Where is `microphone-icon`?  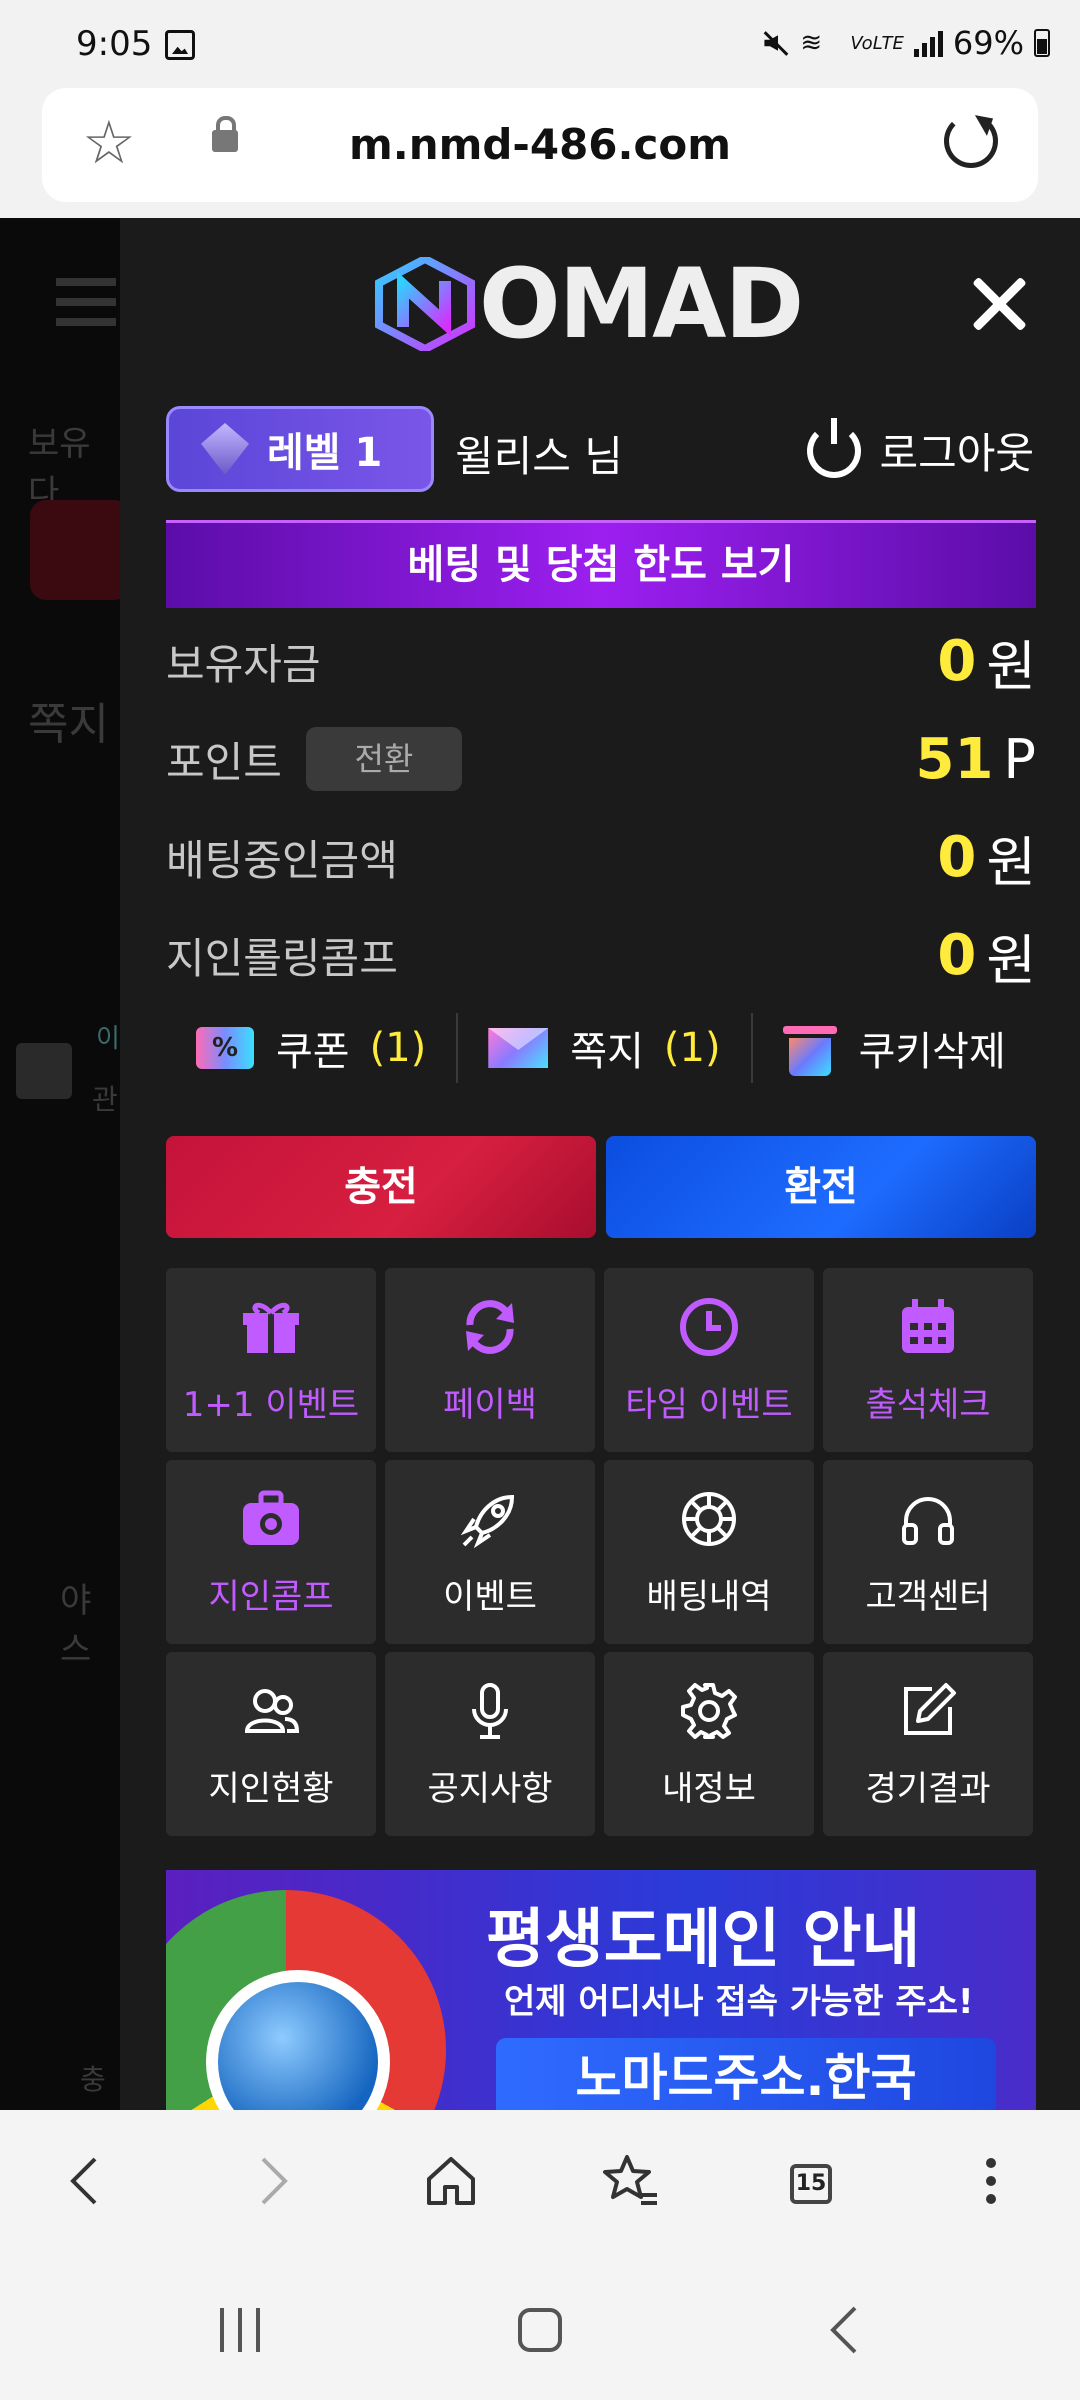 microphone-icon is located at coordinates (490, 1711).